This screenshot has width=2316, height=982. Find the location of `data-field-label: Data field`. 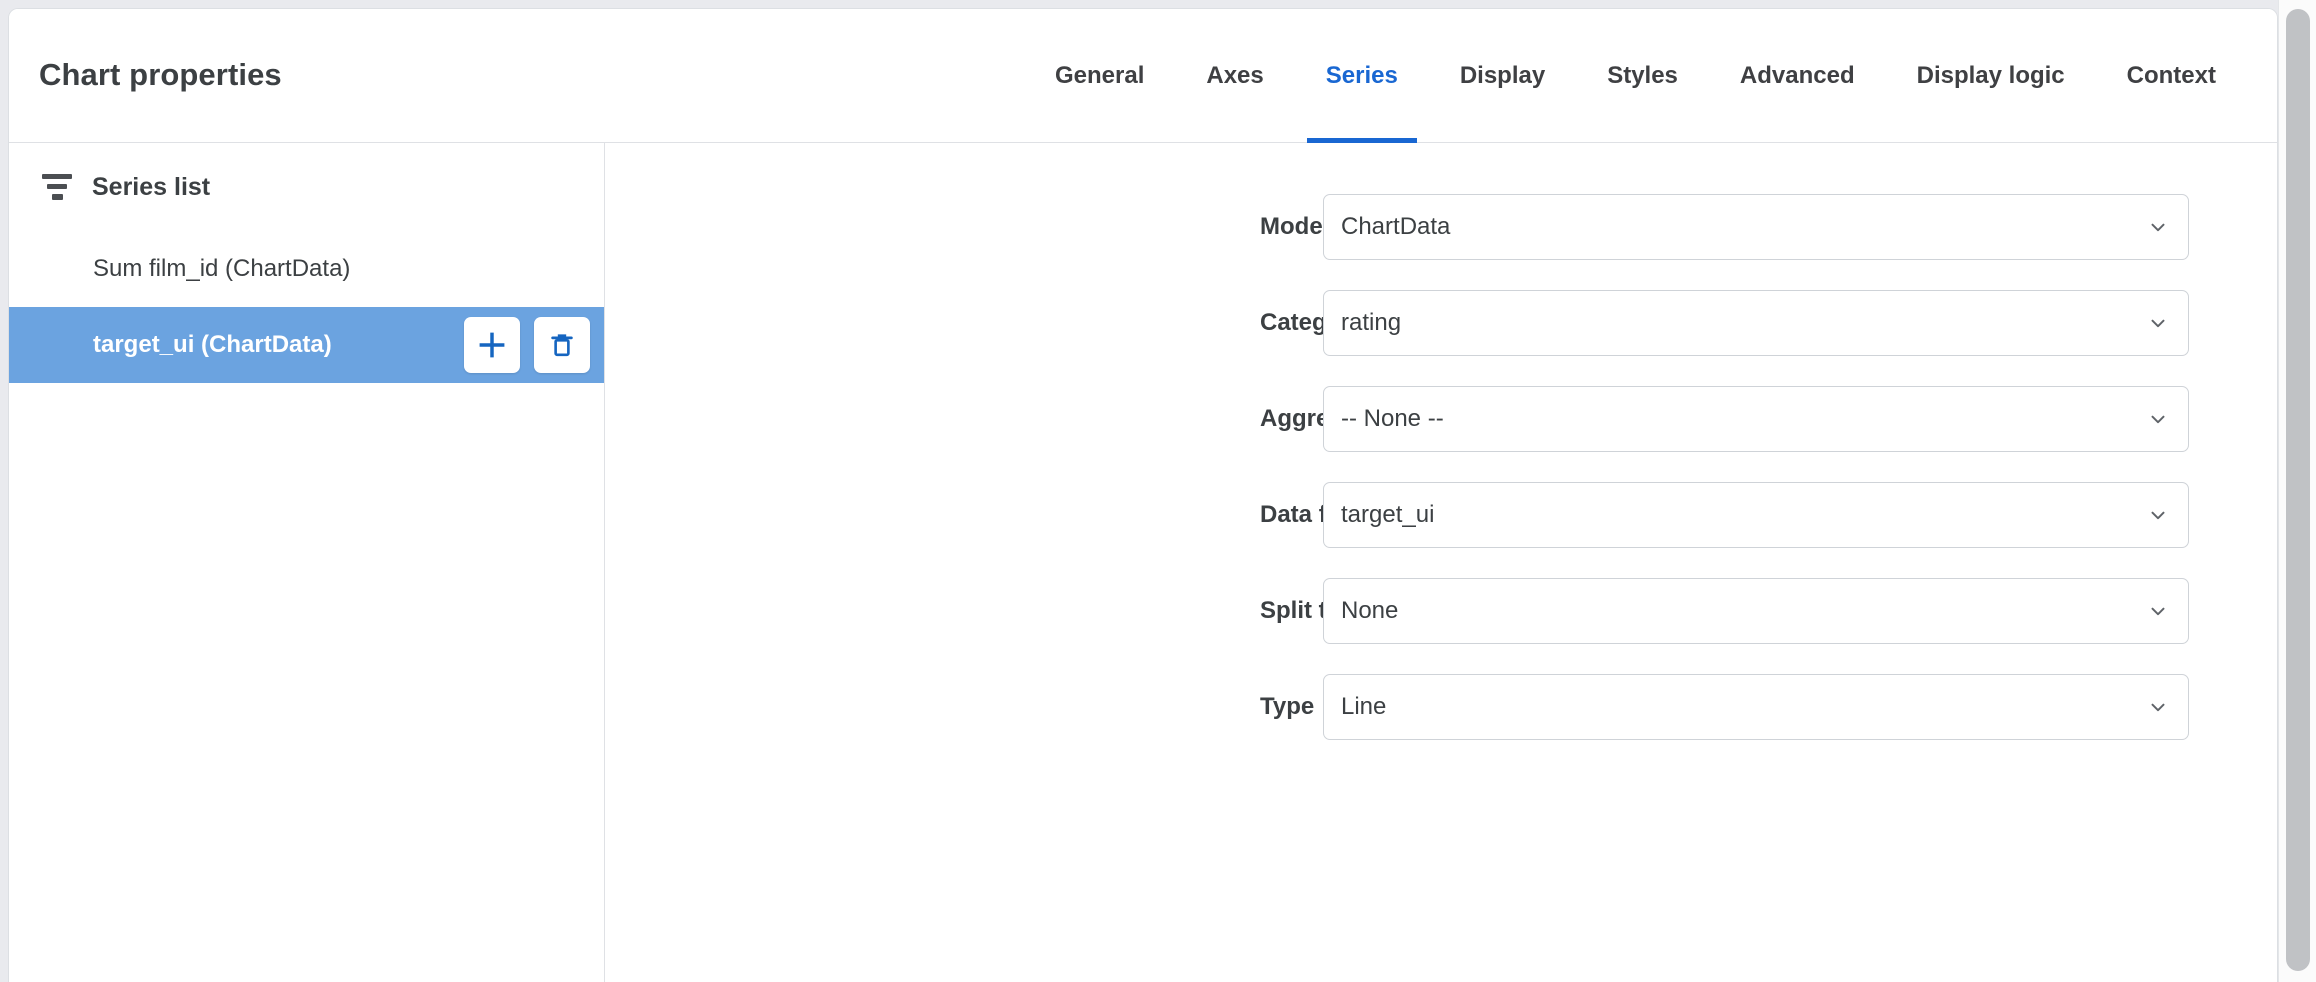

data-field-label: Data field is located at coordinates (1314, 514).